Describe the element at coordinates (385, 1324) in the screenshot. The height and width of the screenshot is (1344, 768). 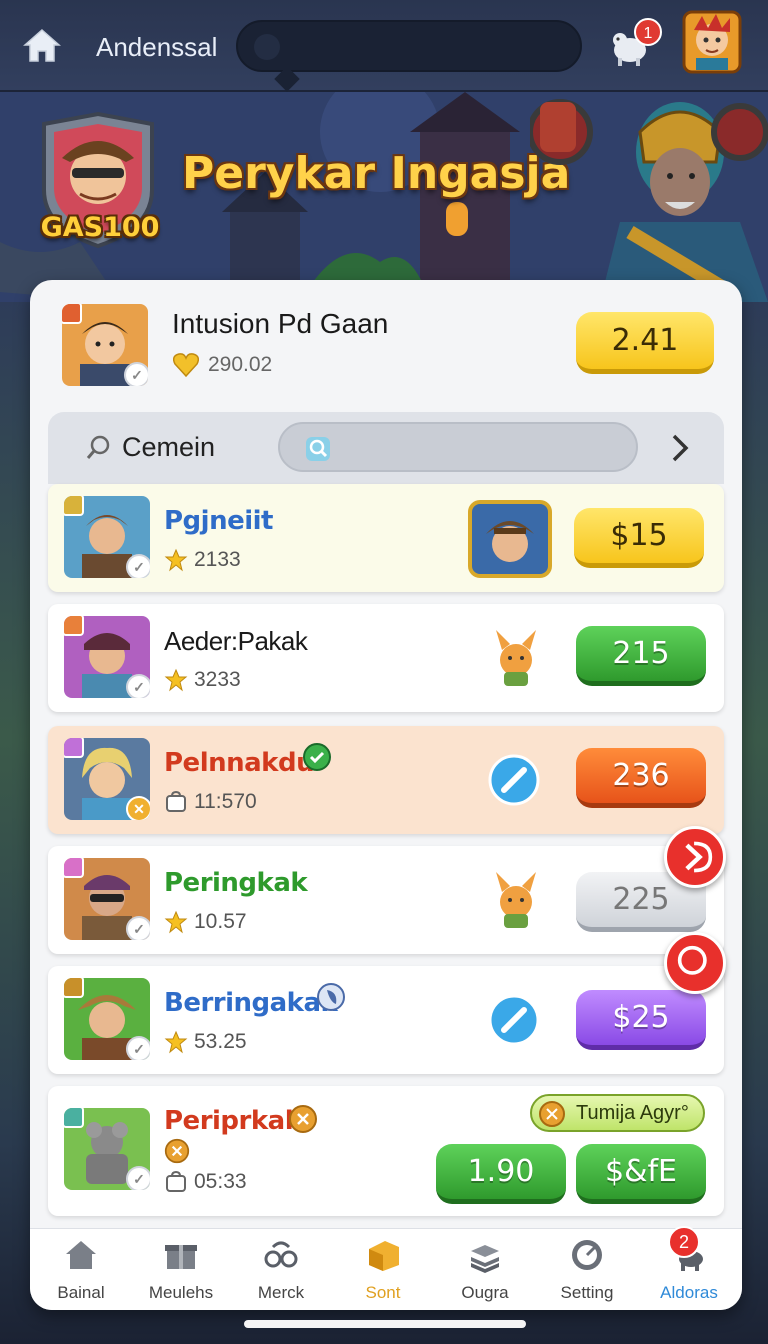
I see `home-indicator` at that location.